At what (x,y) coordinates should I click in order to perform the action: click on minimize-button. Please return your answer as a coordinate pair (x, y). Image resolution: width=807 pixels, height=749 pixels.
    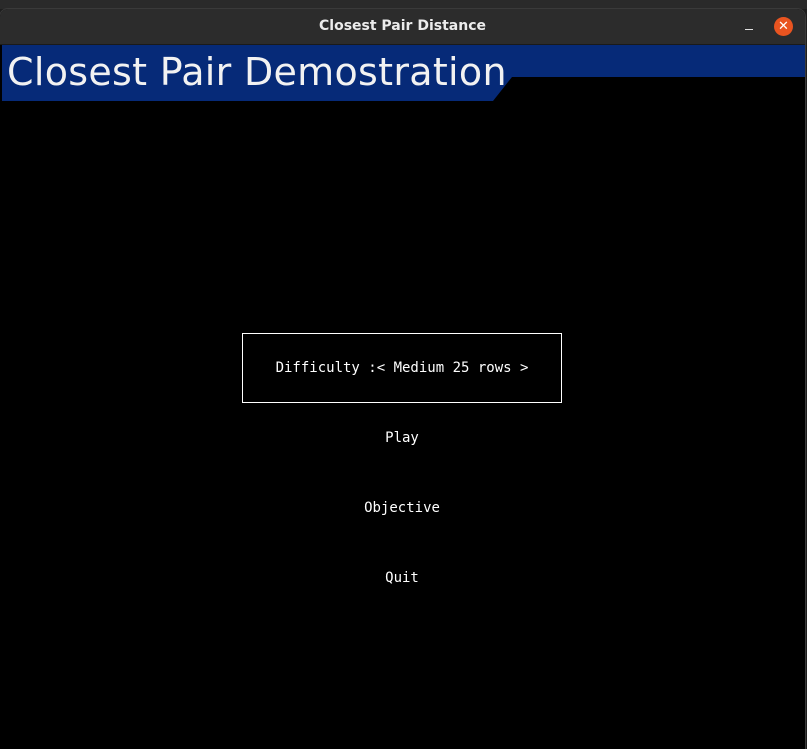
    Looking at the image, I should click on (749, 27).